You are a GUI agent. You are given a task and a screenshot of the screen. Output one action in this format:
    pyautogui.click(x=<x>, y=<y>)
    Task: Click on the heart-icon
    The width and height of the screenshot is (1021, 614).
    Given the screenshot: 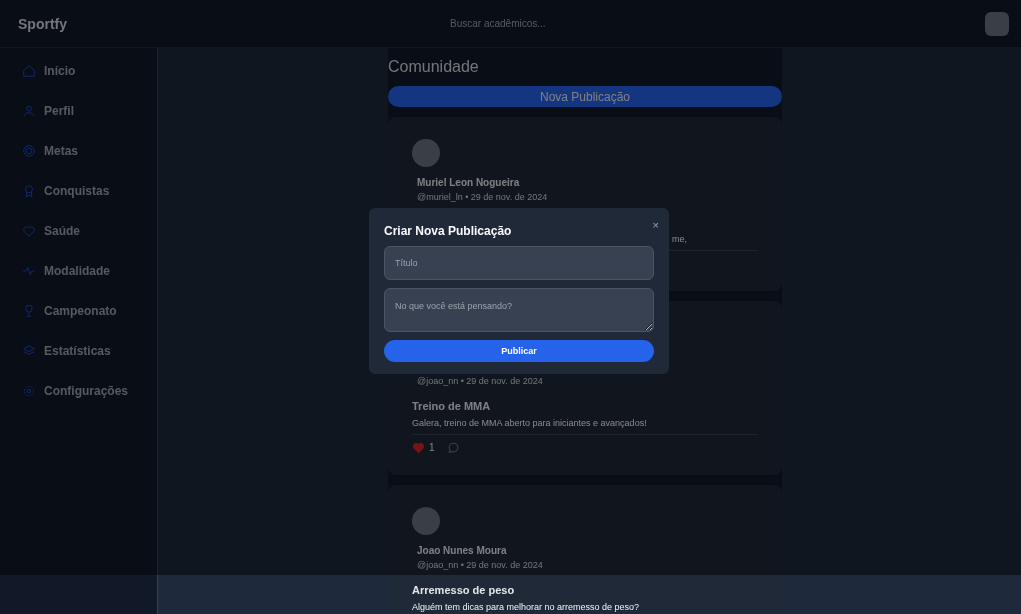 What is the action you would take?
    pyautogui.click(x=29, y=231)
    